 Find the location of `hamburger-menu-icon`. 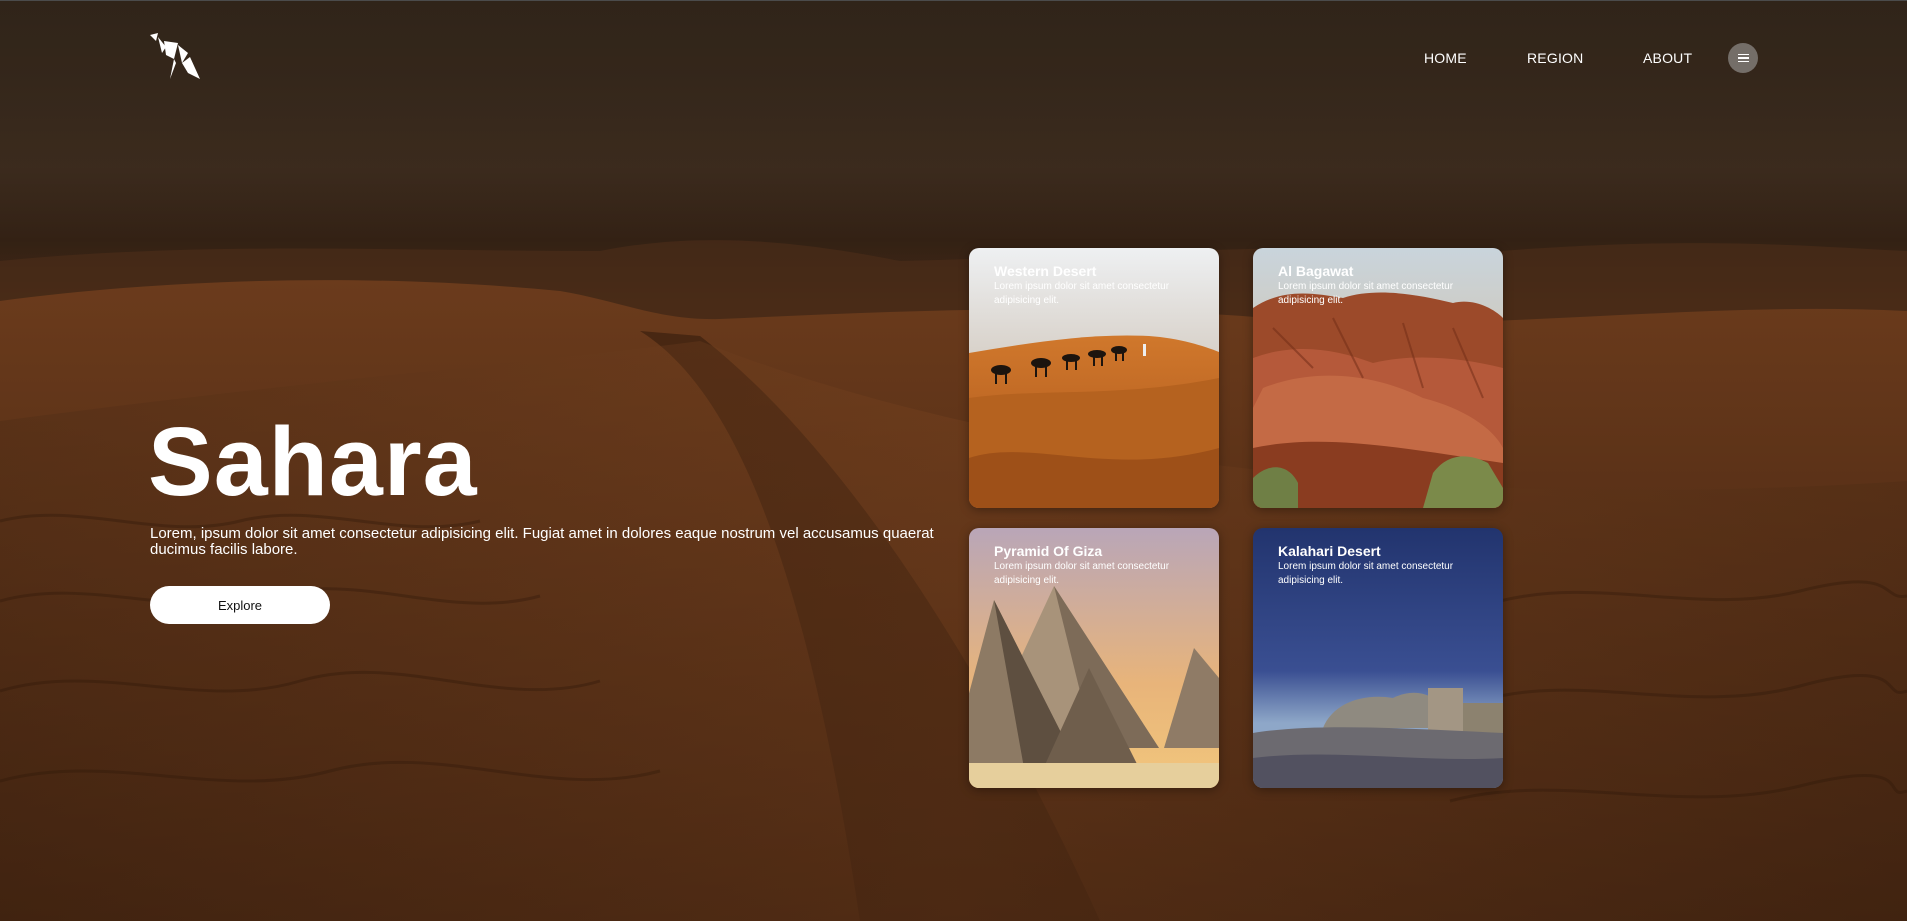

hamburger-menu-icon is located at coordinates (1743, 58).